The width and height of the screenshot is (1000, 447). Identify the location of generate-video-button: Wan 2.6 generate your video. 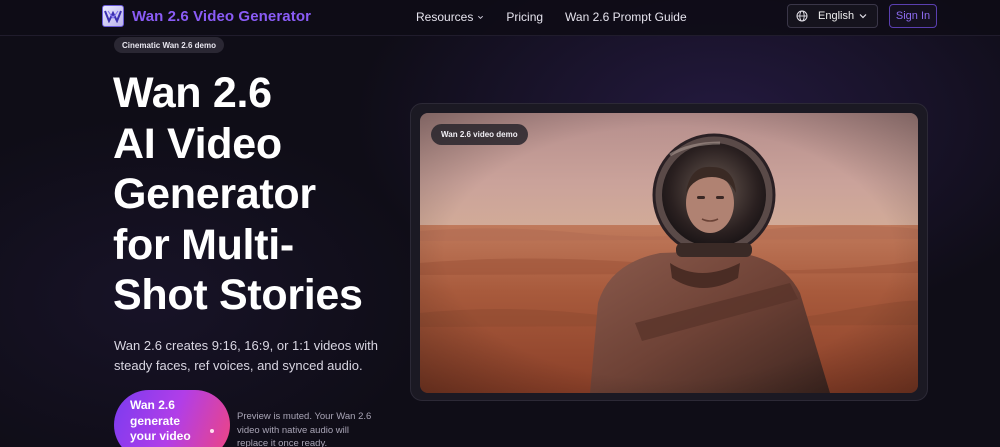
(172, 418).